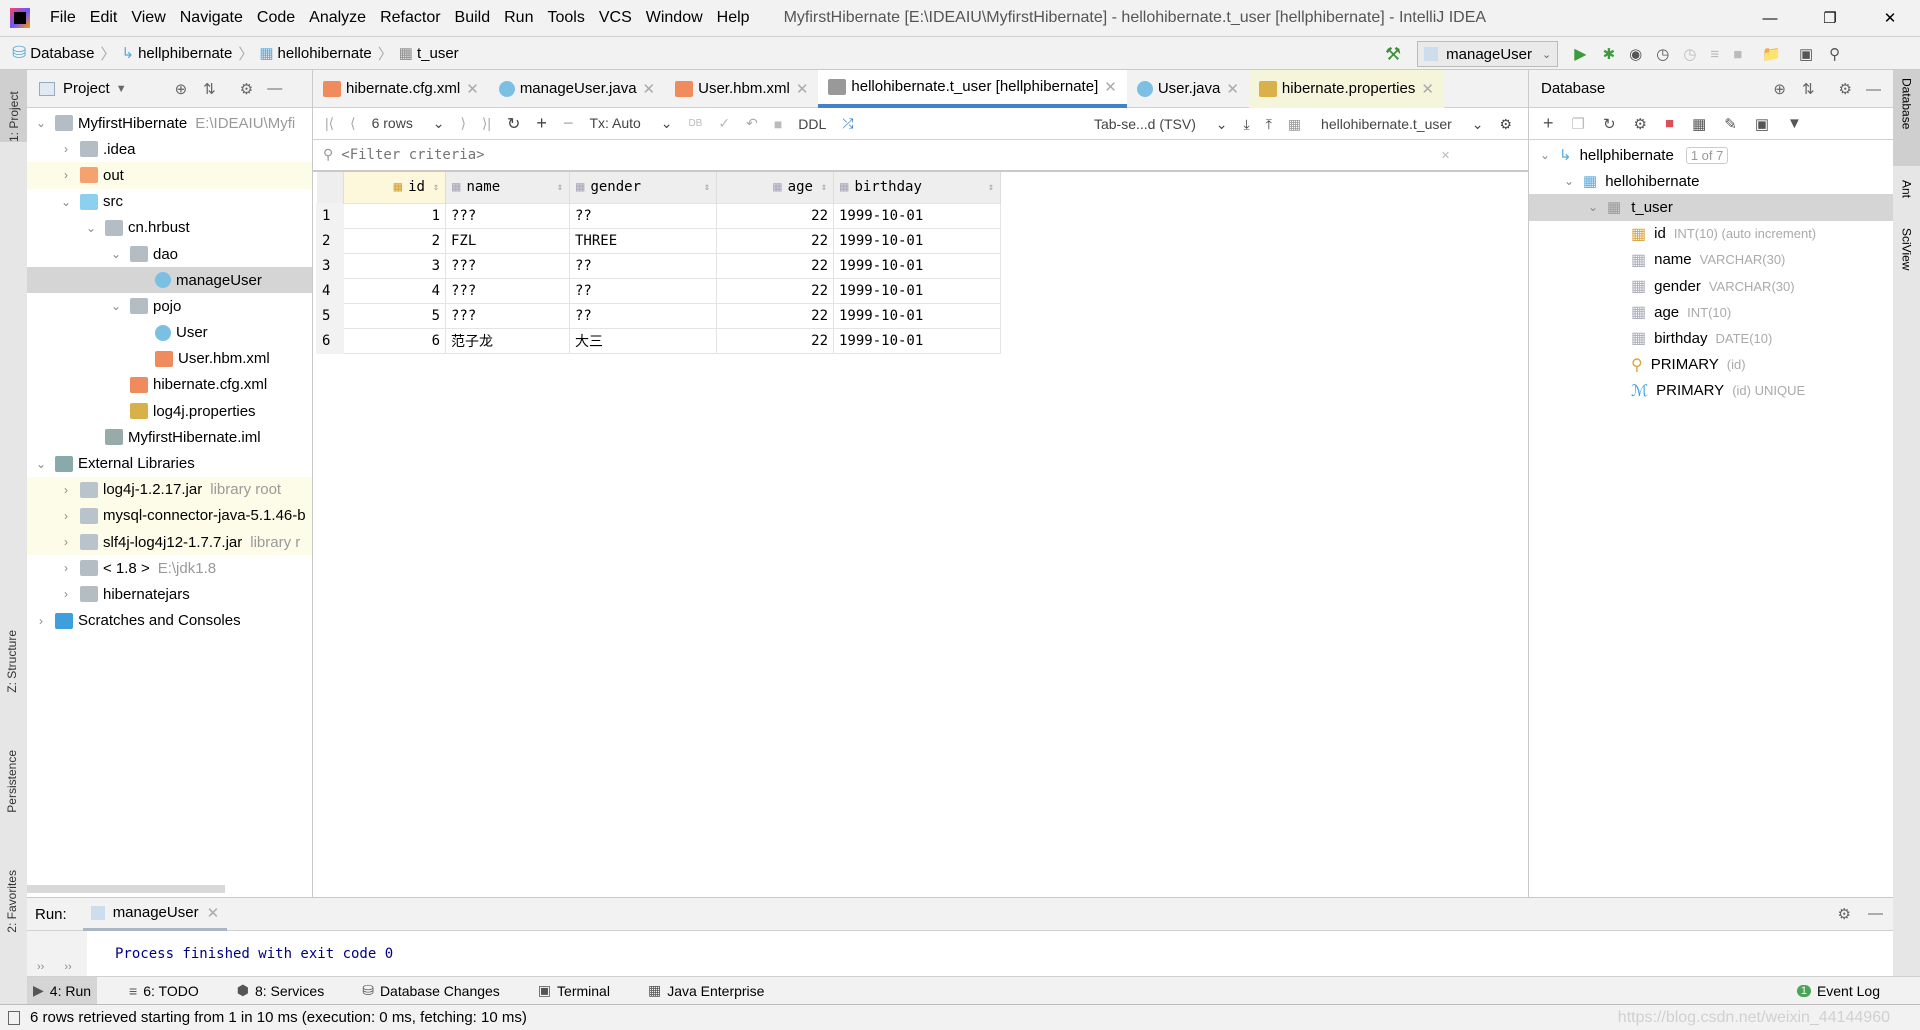 This screenshot has width=1920, height=1030. Describe the element at coordinates (394, 187) in the screenshot. I see `column-header-id: ▦ id ⇕` at that location.